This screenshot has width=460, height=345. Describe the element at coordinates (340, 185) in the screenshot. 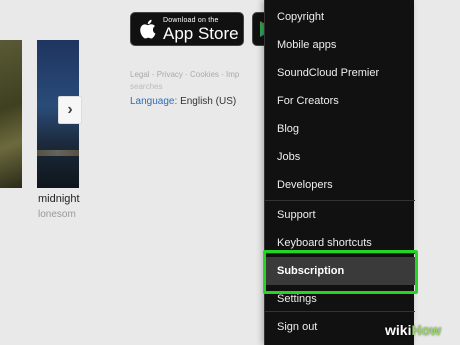

I see `menu-item-developers: Developers` at that location.